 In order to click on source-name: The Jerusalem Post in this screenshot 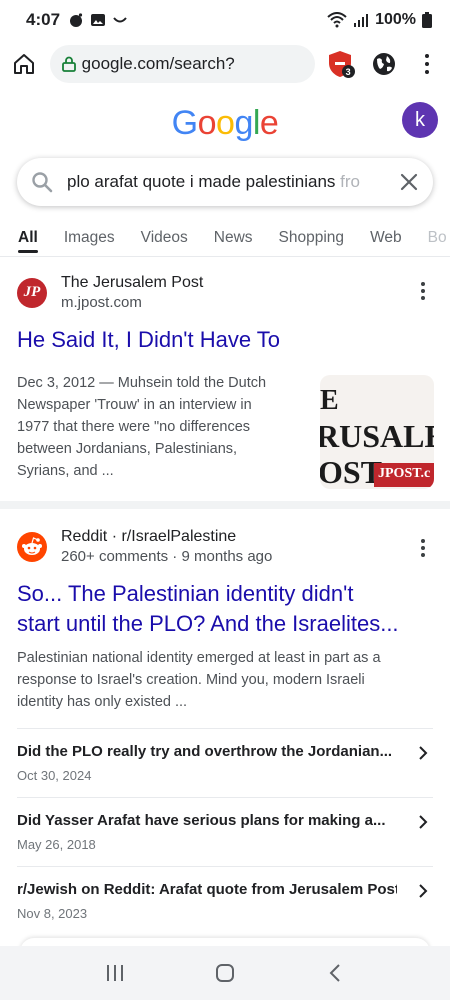, I will do `click(132, 282)`.